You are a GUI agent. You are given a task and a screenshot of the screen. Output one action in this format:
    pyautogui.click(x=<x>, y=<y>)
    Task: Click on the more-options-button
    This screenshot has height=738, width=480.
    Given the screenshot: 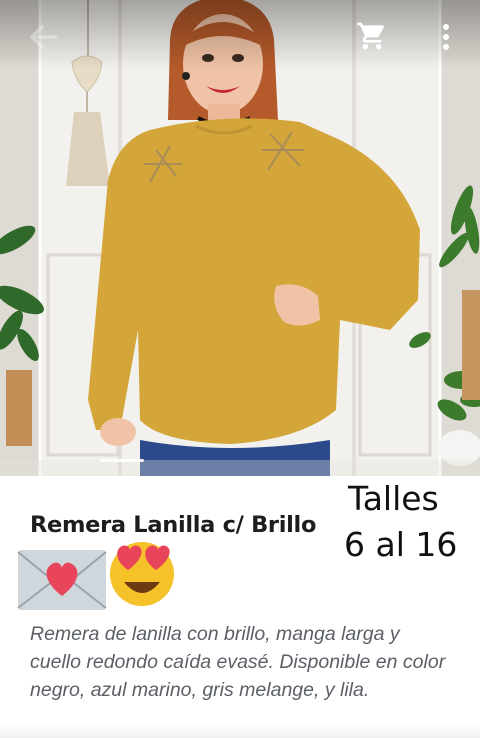 What is the action you would take?
    pyautogui.click(x=446, y=37)
    